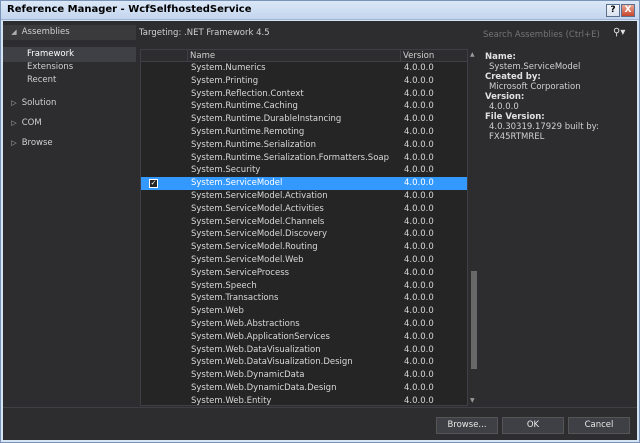  Describe the element at coordinates (304, 375) in the screenshot. I see `table-row: System.Web.DynamicData 4.0.0.0` at that location.